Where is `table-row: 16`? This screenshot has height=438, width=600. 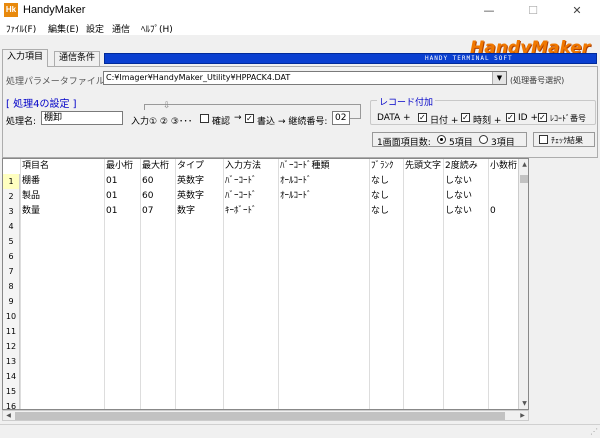
table-row: 16 is located at coordinates (260, 404).